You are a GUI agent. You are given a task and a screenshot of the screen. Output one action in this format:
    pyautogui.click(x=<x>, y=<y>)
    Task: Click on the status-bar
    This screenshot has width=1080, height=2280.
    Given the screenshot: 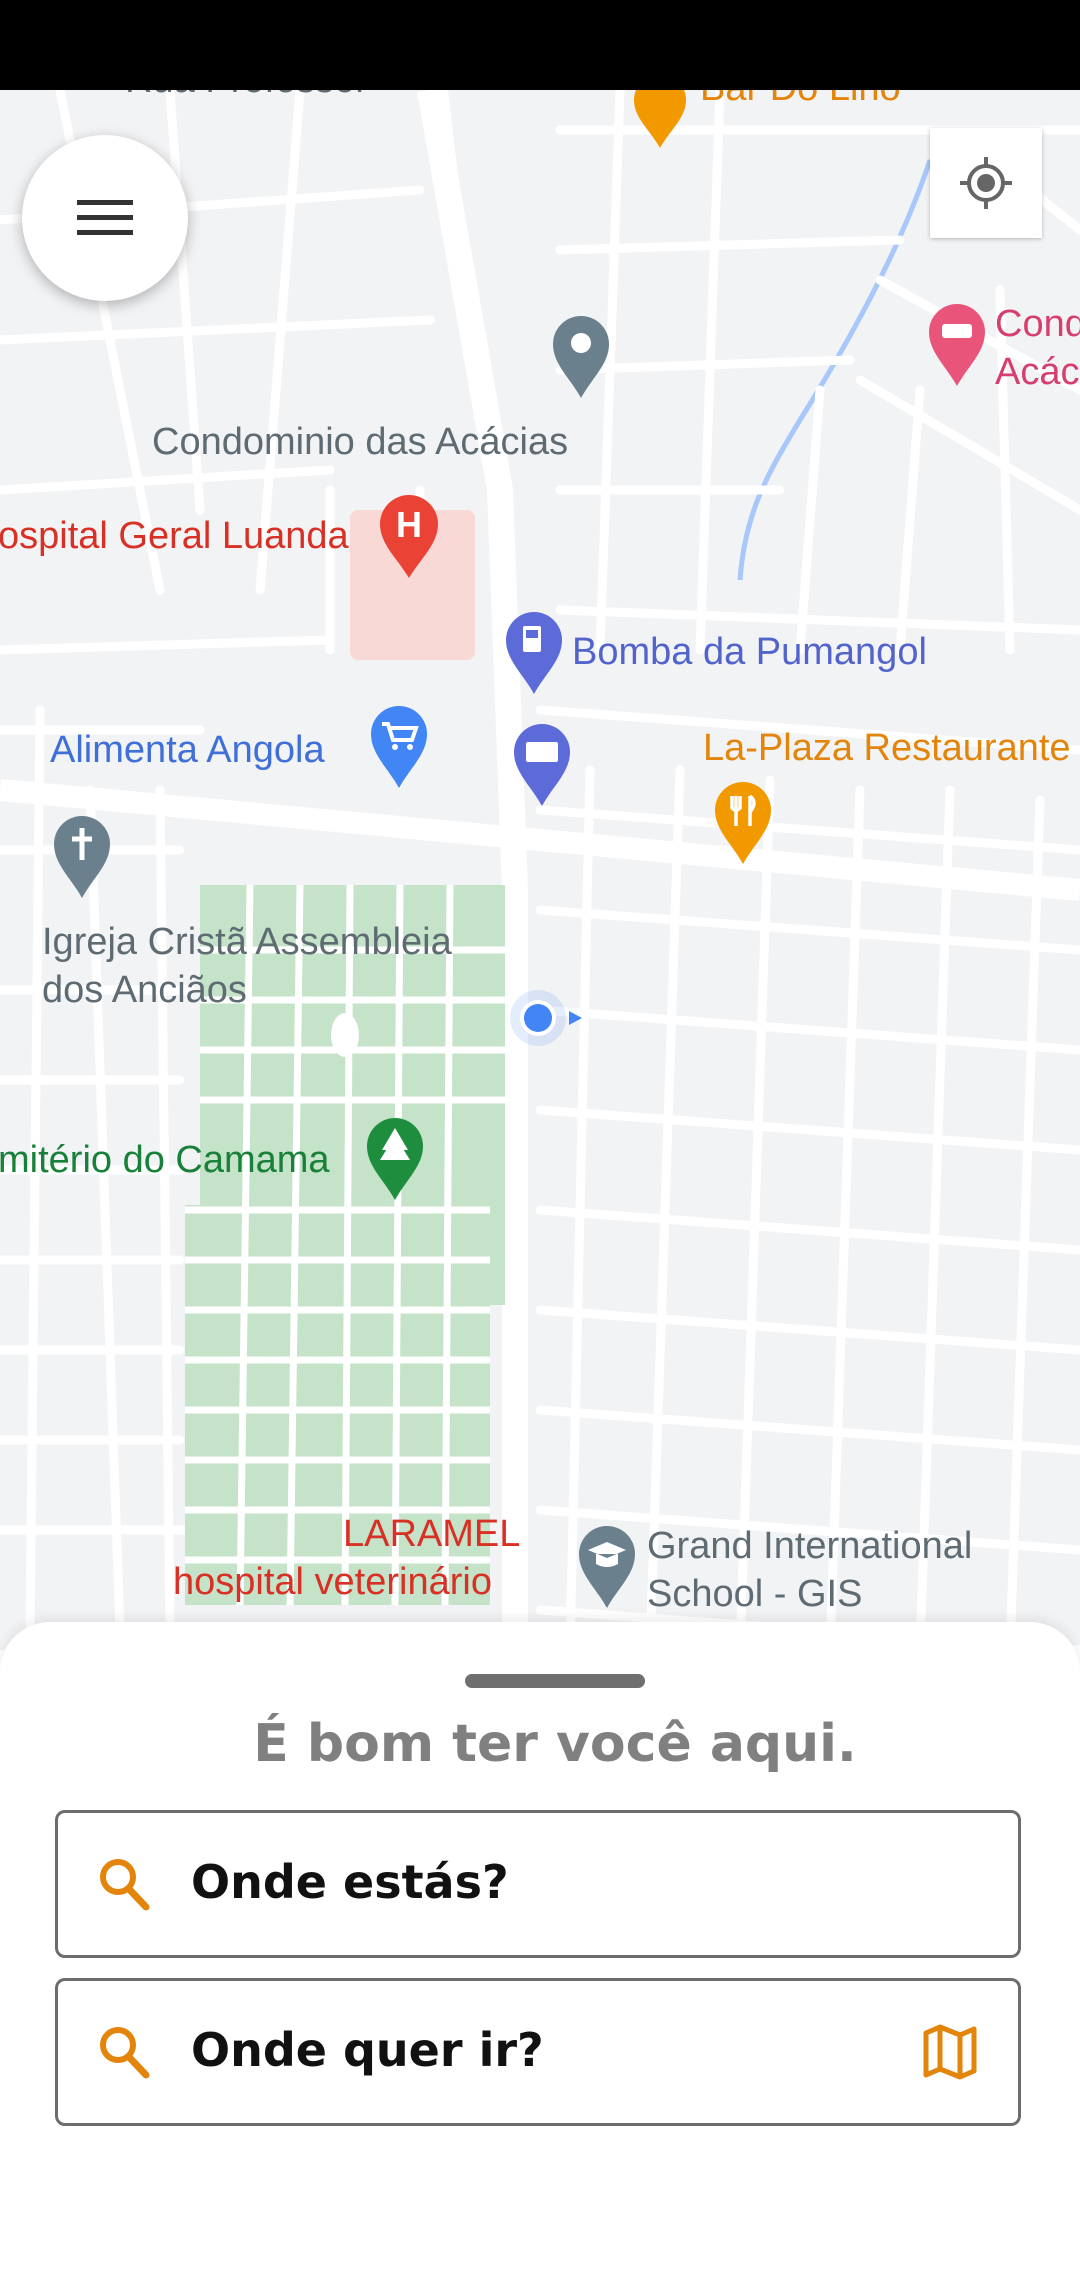 What is the action you would take?
    pyautogui.click(x=540, y=45)
    